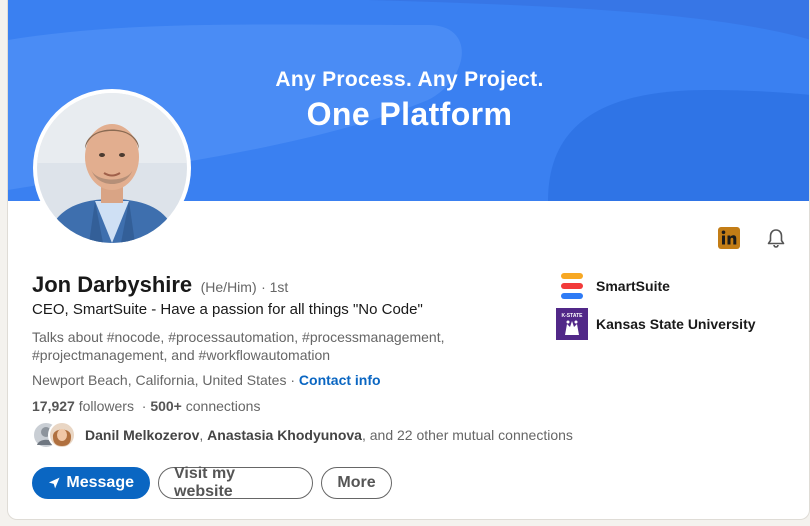 This screenshot has height=526, width=810. What do you see at coordinates (467, 435) in the screenshot?
I see `mutual-rest: , and 22 other mutual connections` at bounding box center [467, 435].